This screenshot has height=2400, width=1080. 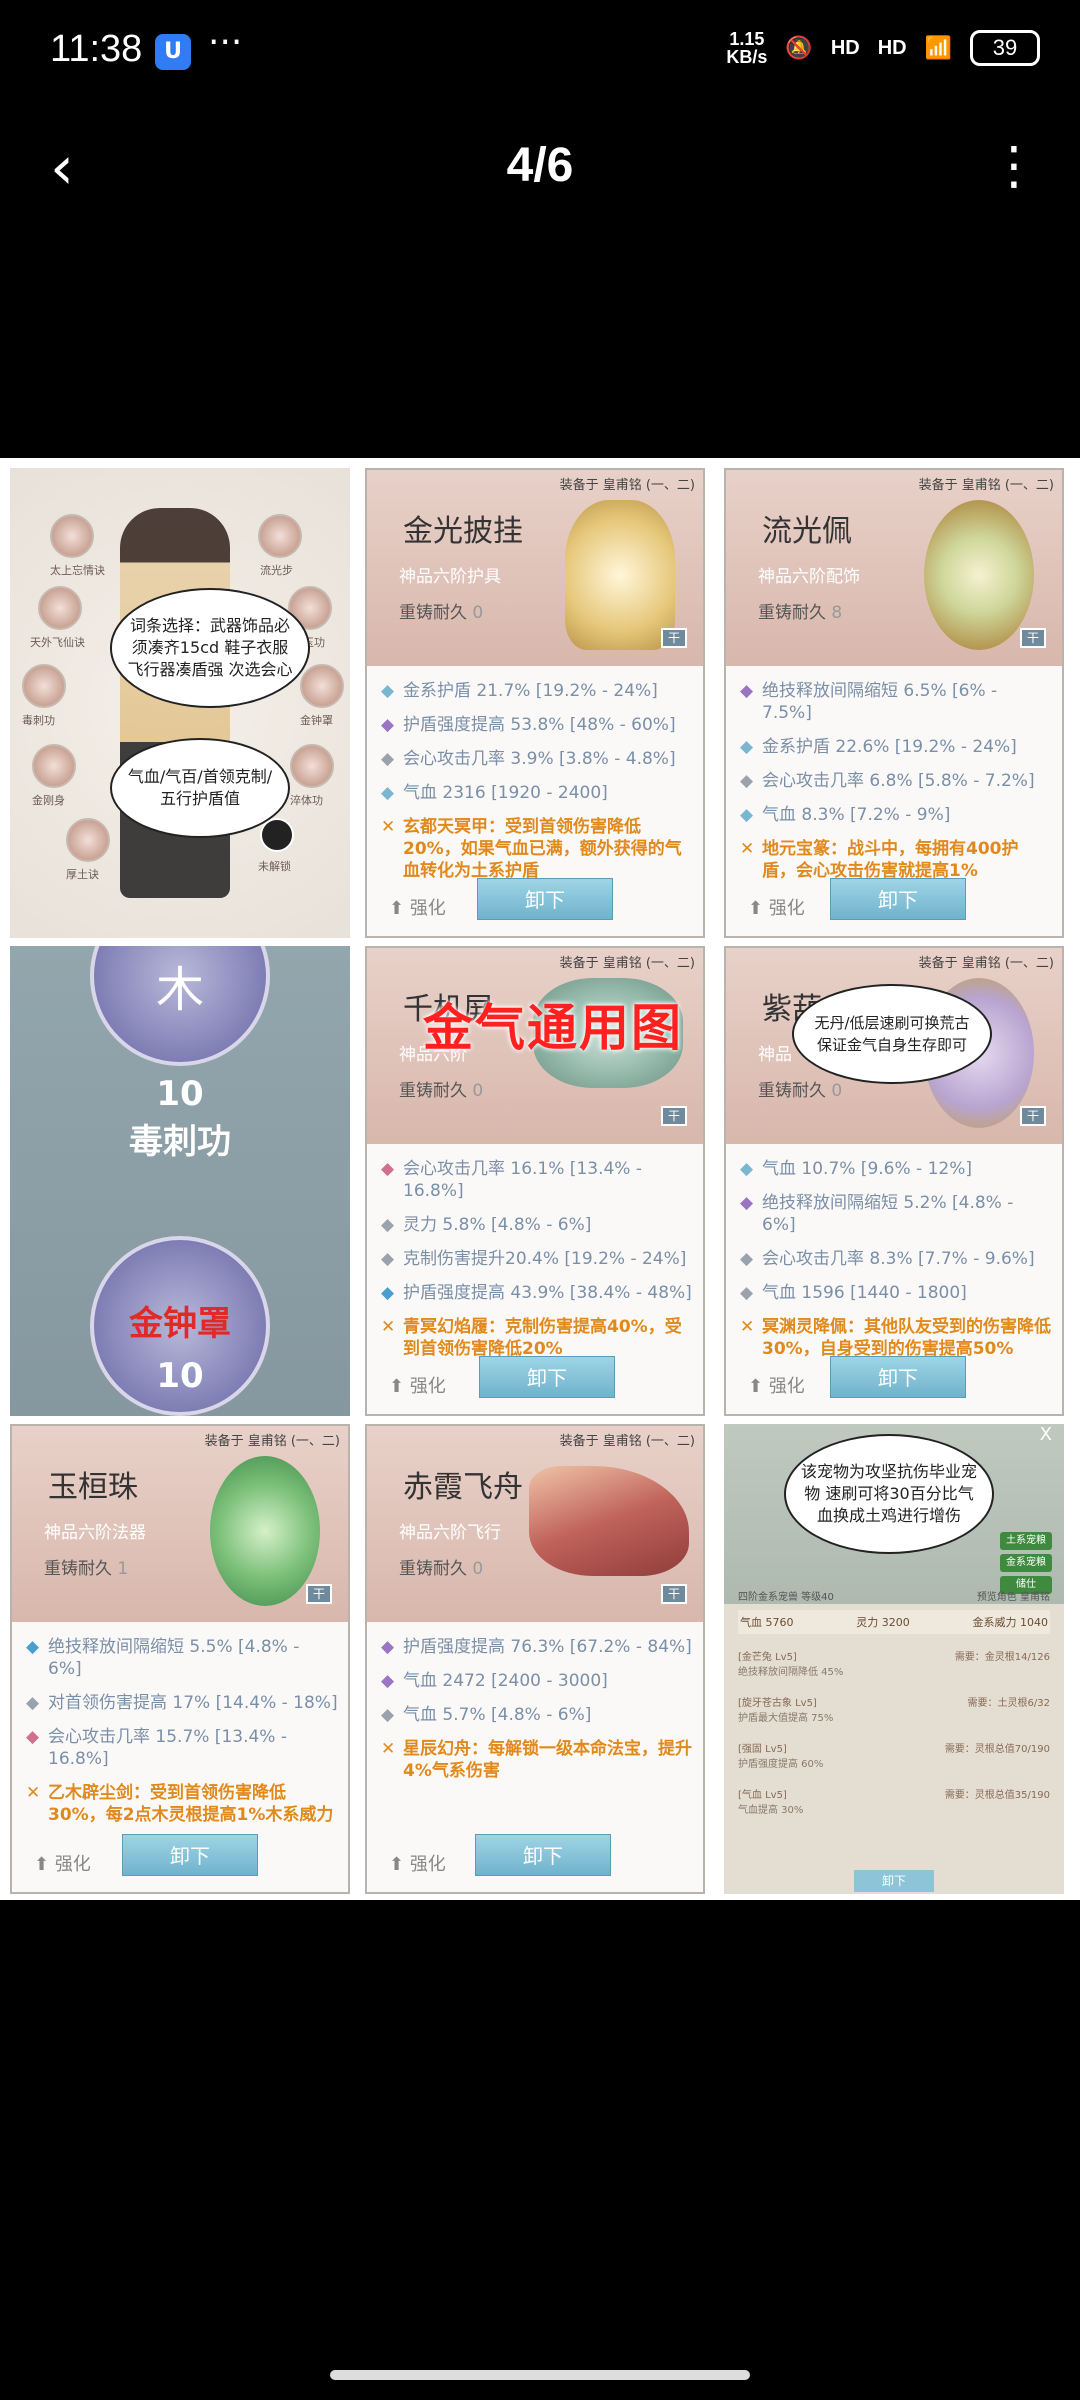 What do you see at coordinates (86, 1569) in the screenshot?
I see `item-durability: 重铸耐久 1` at bounding box center [86, 1569].